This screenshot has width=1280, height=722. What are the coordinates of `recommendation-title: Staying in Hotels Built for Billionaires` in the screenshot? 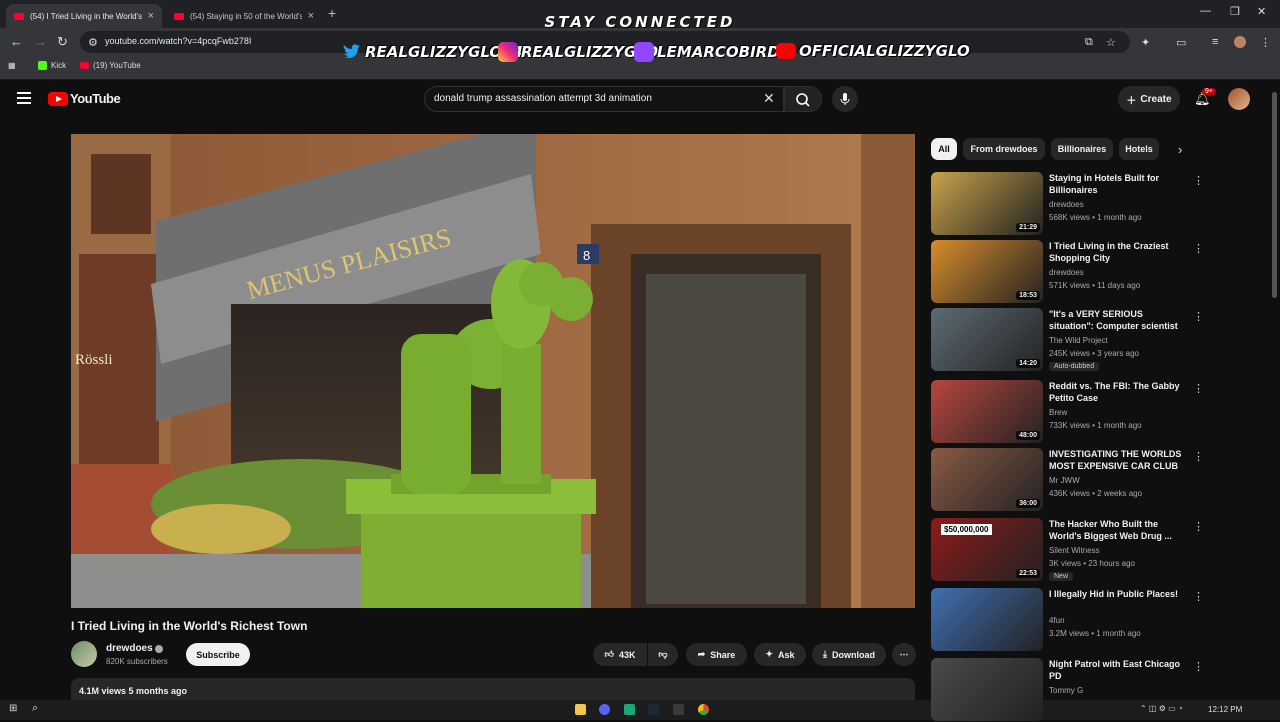 It's located at (1117, 184).